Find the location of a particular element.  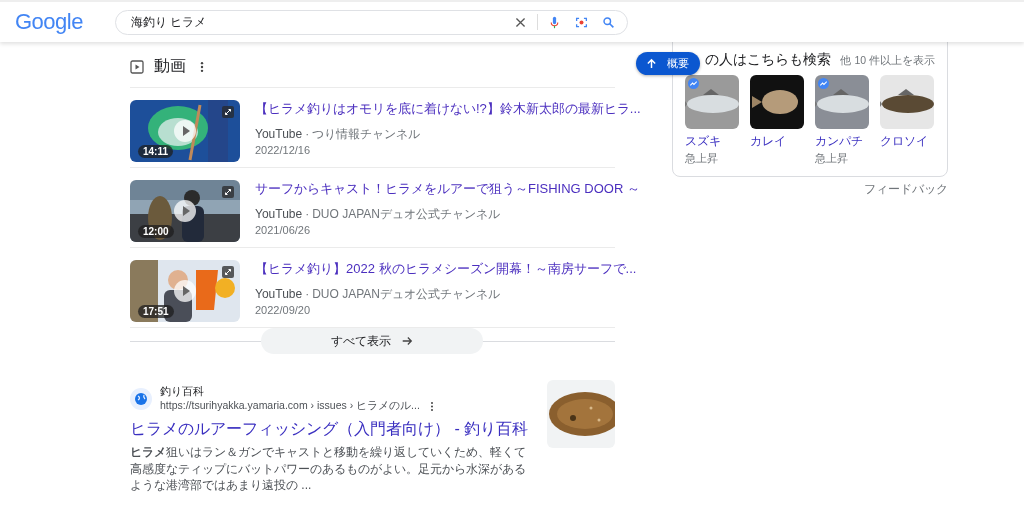

search-query: 海釣り ヒラメ is located at coordinates (169, 22).